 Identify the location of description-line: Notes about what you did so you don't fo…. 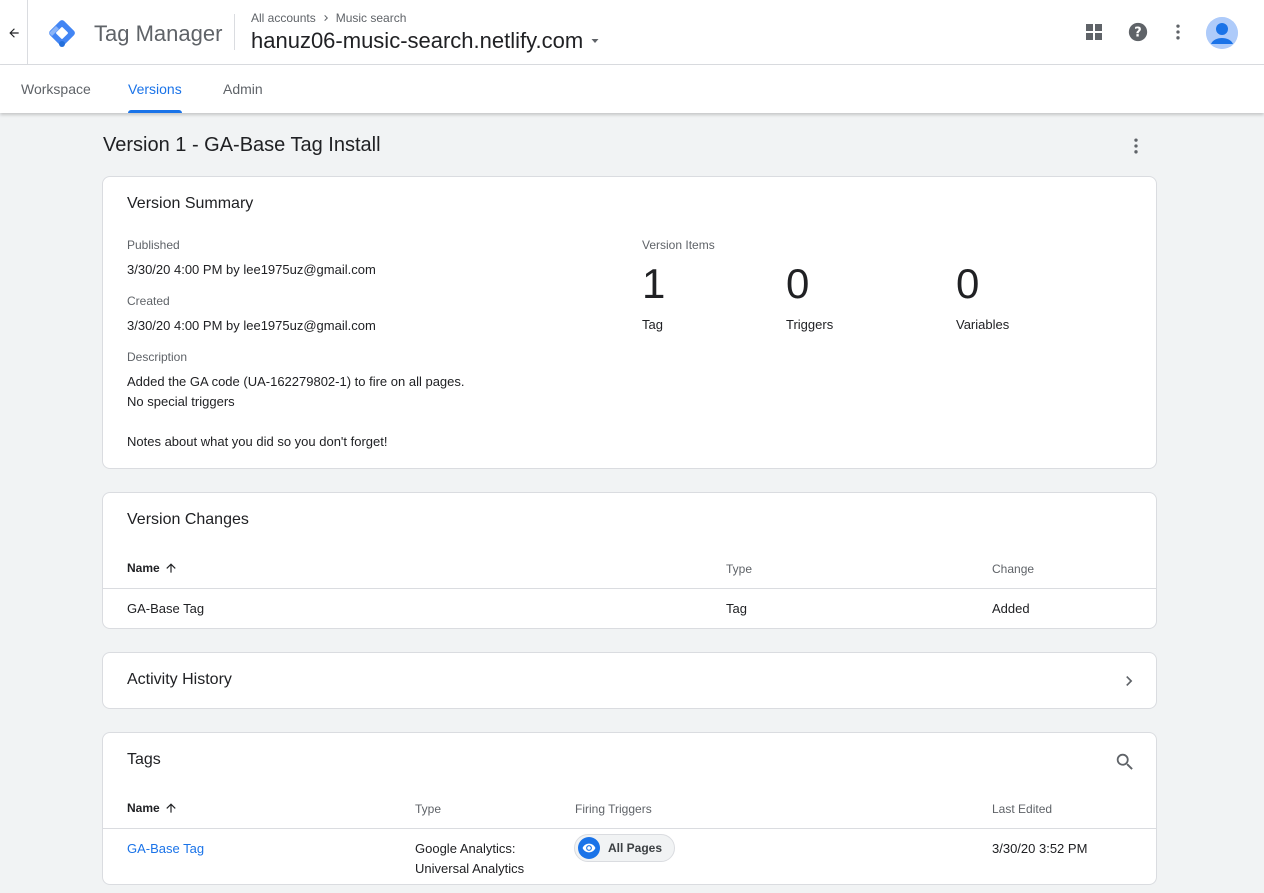
(257, 441).